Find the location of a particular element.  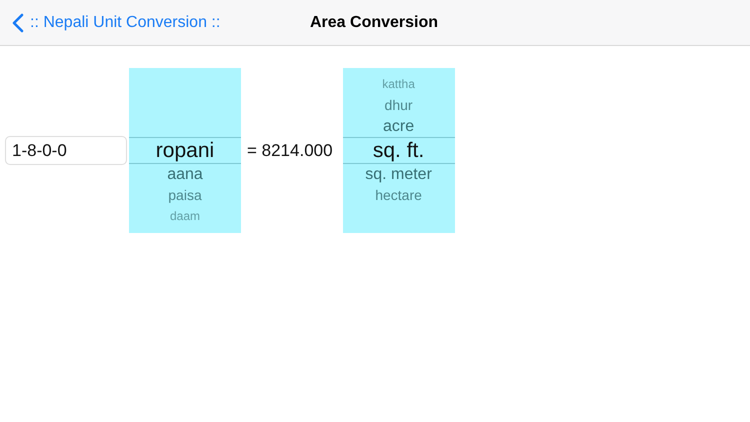

picker-option: acre is located at coordinates (398, 126).